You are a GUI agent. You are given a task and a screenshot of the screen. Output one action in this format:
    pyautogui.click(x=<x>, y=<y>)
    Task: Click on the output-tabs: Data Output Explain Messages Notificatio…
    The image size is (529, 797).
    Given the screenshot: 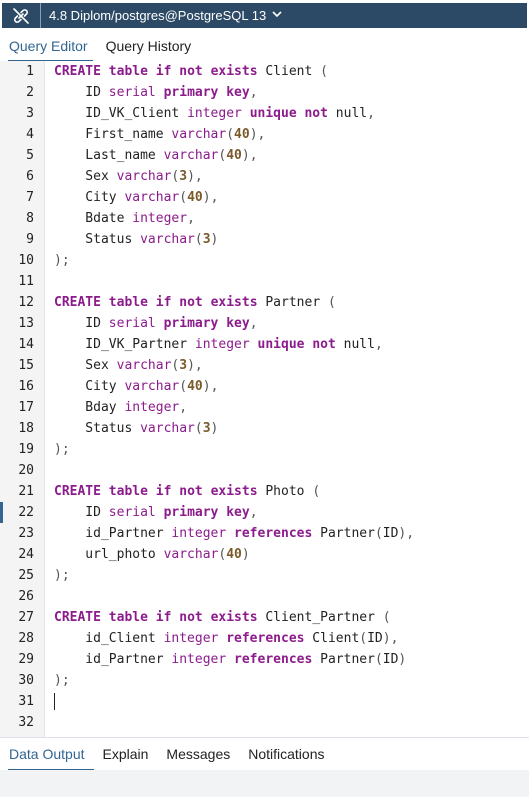 What is the action you would take?
    pyautogui.click(x=264, y=754)
    